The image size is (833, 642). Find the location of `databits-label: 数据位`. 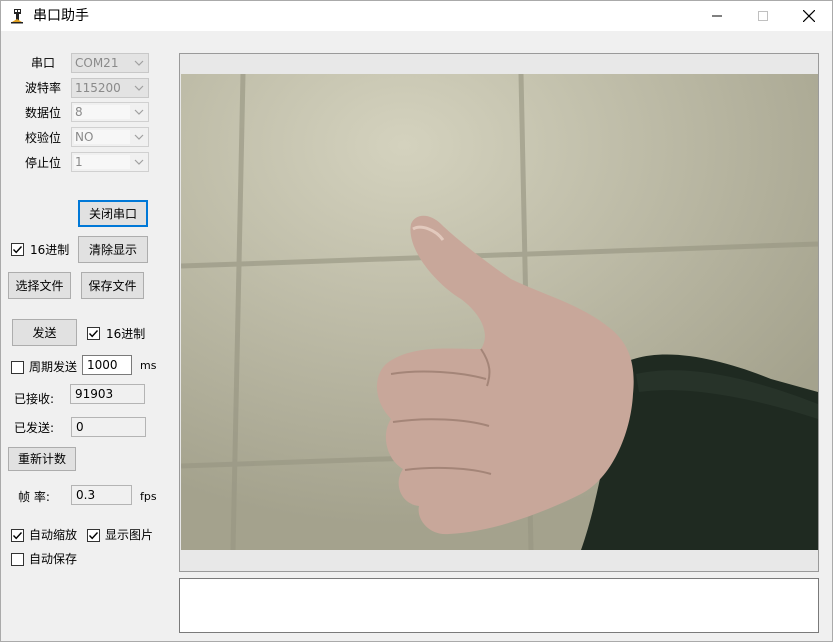

databits-label: 数据位 is located at coordinates (43, 113).